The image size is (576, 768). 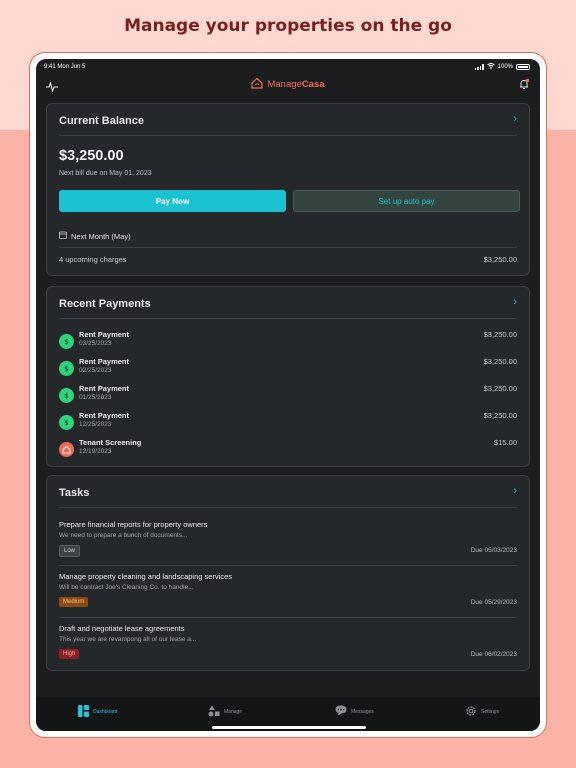 What do you see at coordinates (101, 236) in the screenshot?
I see `next-month-label: Next Month (May)` at bounding box center [101, 236].